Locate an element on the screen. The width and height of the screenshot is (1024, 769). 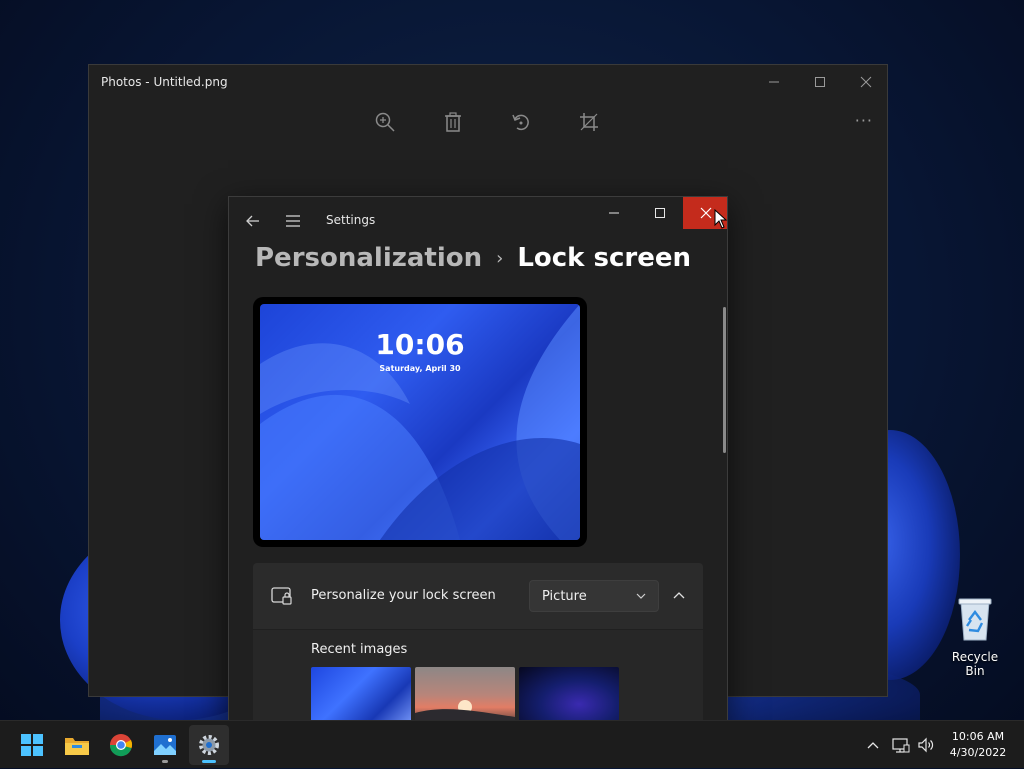
lock-screen-icon is located at coordinates (282, 598).